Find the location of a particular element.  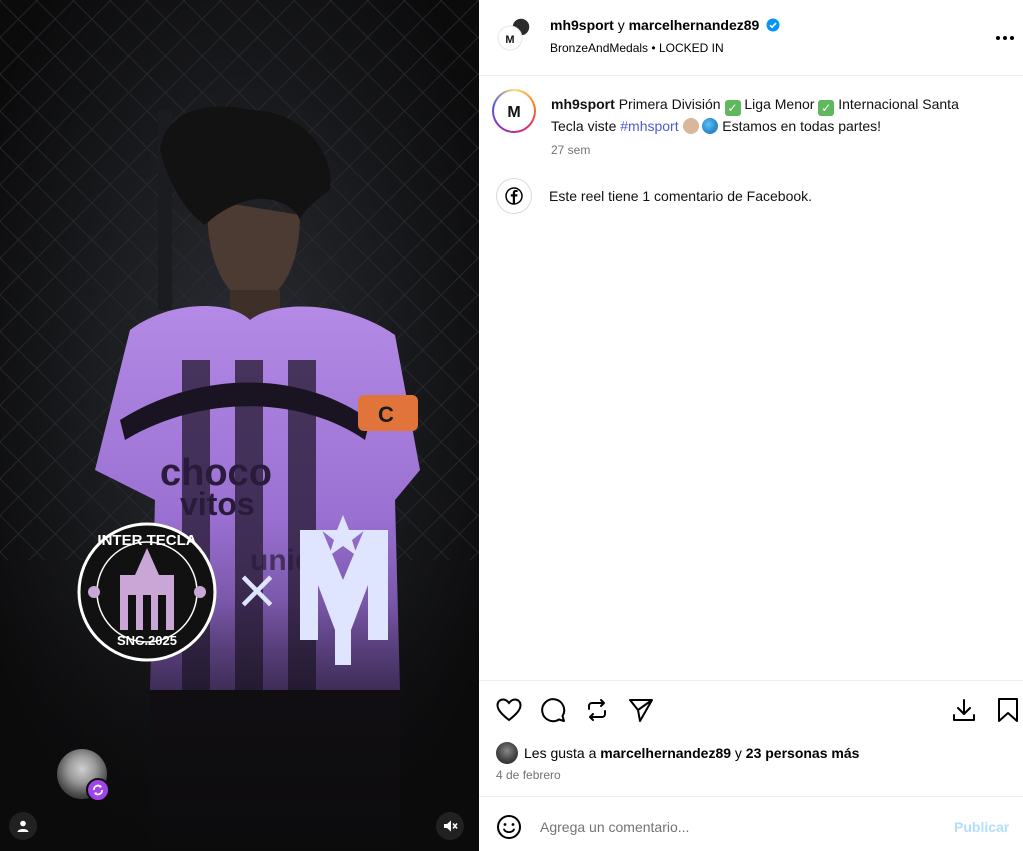

post-authors: mh9sport y marcelhernandez89 is located at coordinates (665, 25).